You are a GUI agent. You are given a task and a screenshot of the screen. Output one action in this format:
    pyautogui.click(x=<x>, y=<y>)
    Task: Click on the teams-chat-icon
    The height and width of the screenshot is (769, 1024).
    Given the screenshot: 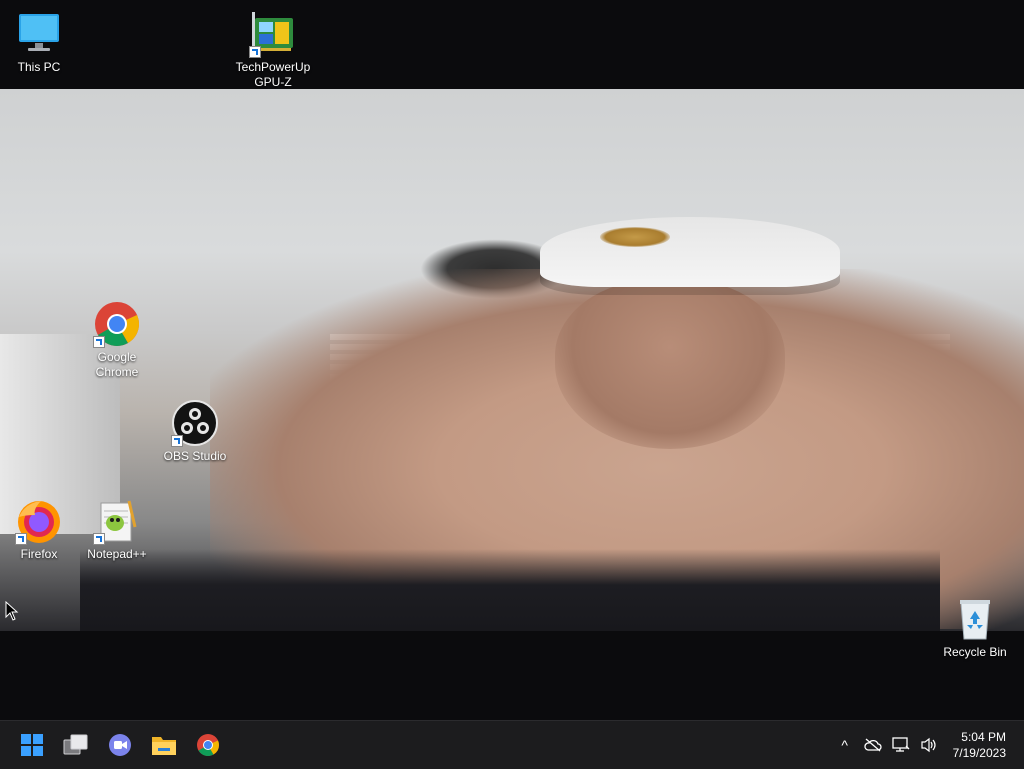 What is the action you would take?
    pyautogui.click(x=120, y=745)
    